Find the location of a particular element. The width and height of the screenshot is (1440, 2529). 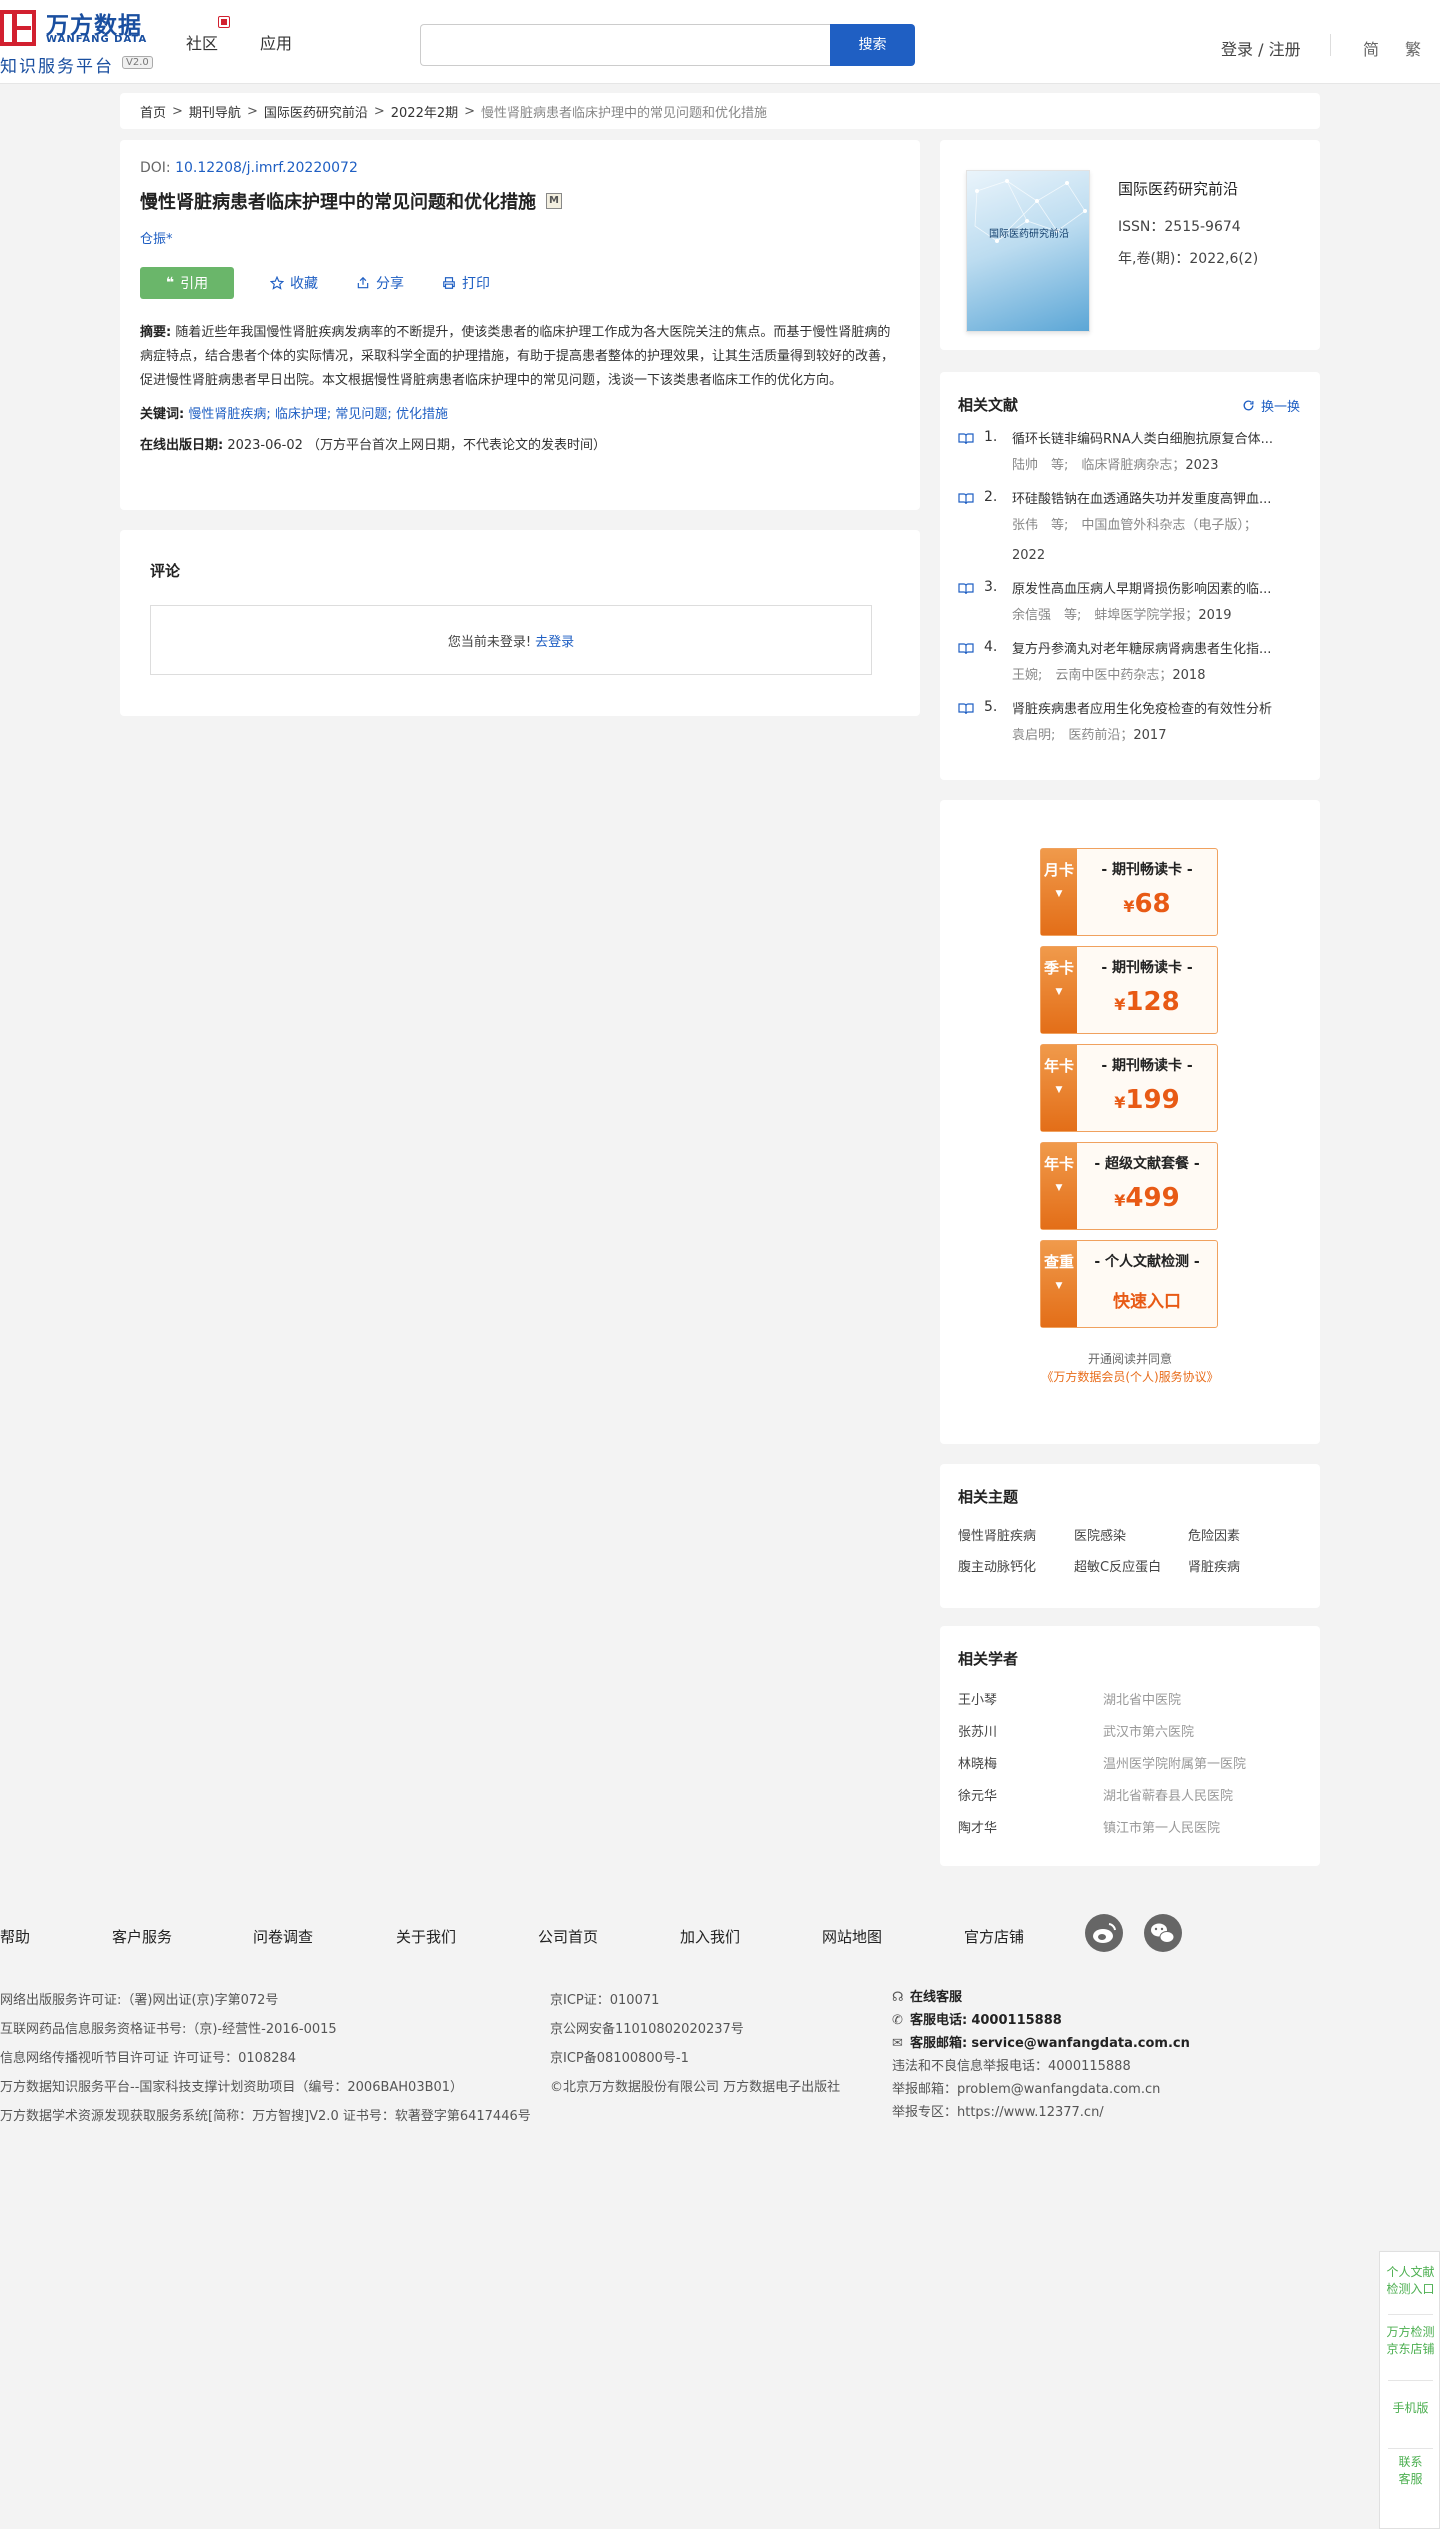

jd-store-entry: 万方检测 京东店铺 is located at coordinates (1410, 2341).